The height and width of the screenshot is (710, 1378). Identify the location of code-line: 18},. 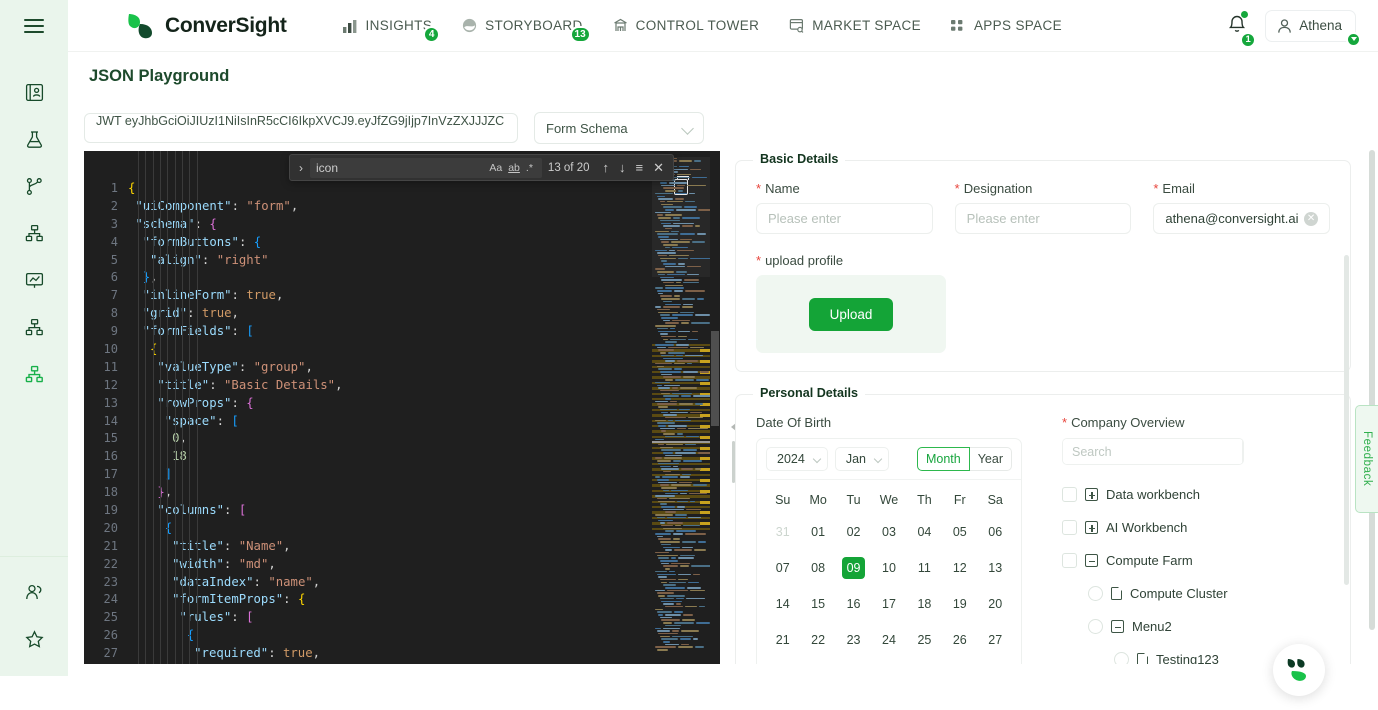
(402, 492).